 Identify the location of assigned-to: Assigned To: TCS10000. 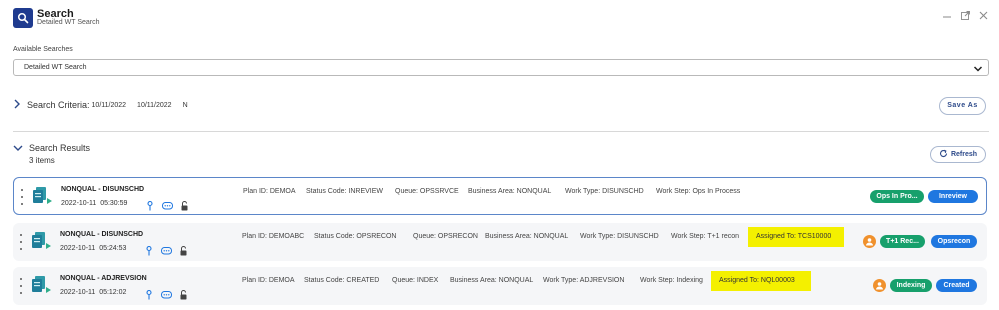
(796, 237).